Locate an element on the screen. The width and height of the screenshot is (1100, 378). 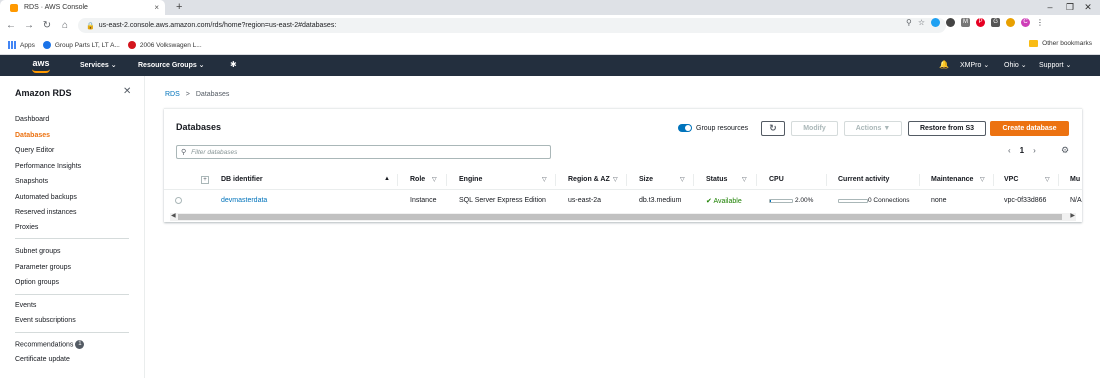
account-menu: XMPro ⌄ is located at coordinates (974, 65).